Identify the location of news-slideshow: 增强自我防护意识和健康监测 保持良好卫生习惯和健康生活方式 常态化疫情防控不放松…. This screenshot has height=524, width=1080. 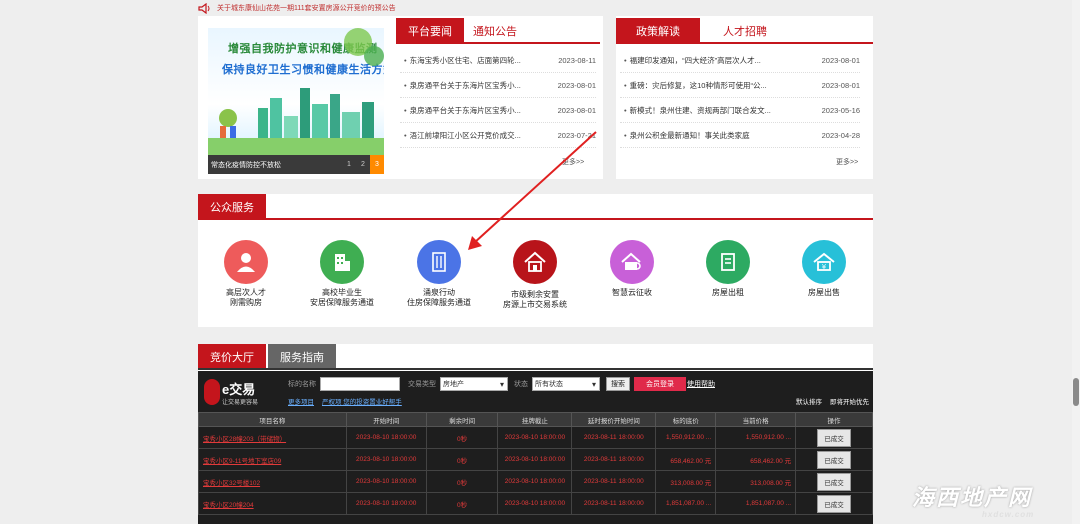
(296, 101).